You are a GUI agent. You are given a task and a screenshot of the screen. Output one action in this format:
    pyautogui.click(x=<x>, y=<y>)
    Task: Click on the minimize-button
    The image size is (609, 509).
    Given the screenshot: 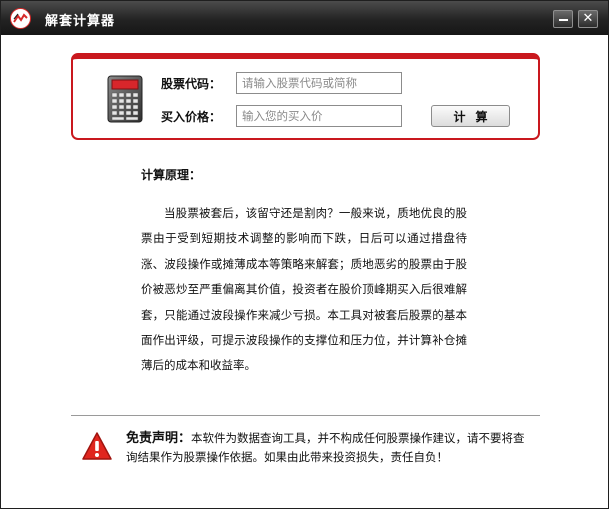 What is the action you would take?
    pyautogui.click(x=563, y=19)
    